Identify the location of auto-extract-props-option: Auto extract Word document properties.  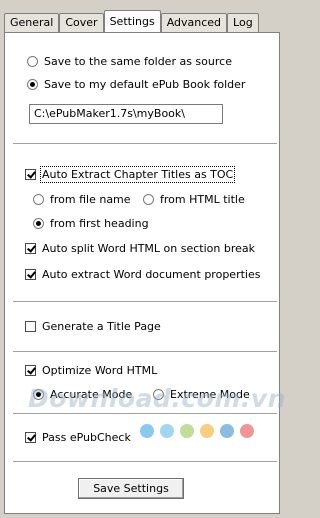
(142, 274).